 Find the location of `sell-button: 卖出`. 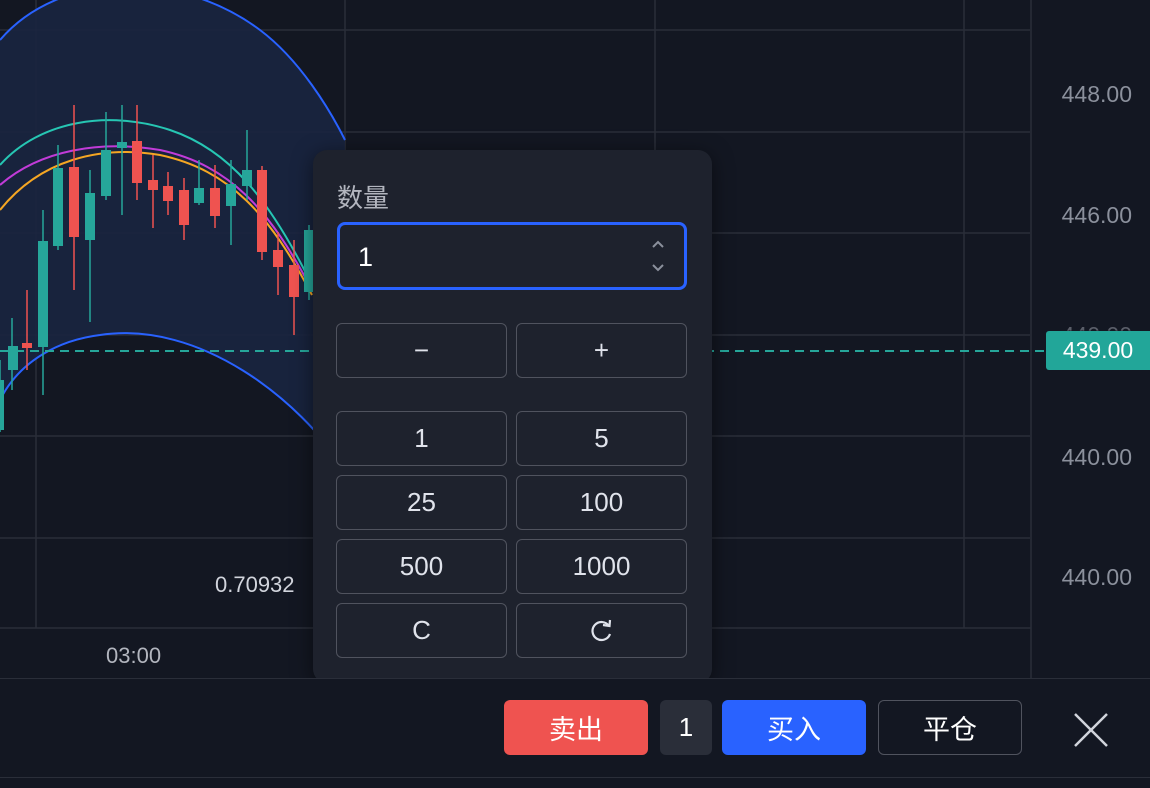

sell-button: 卖出 is located at coordinates (576, 727).